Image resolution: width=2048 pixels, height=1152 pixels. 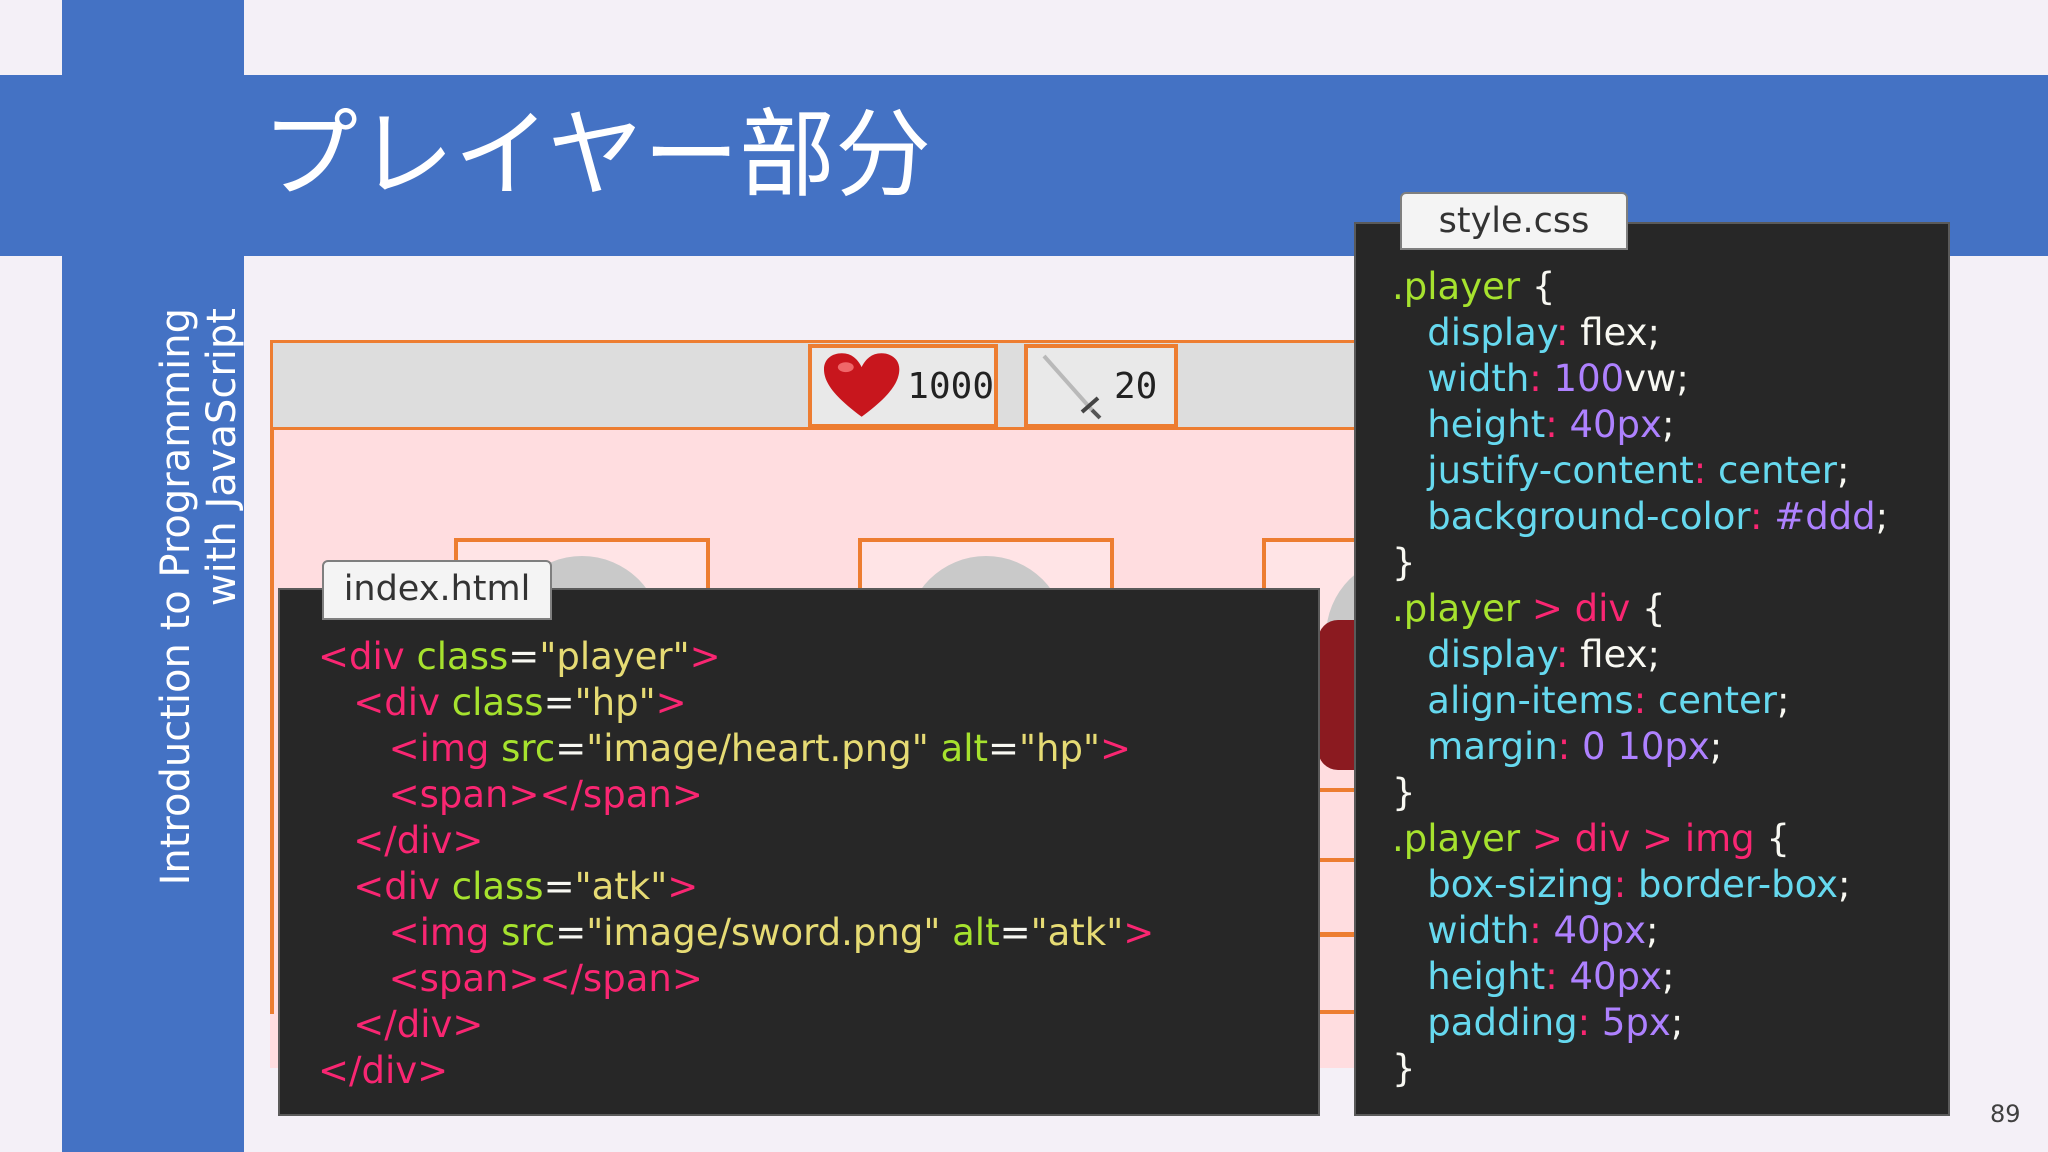 I want to click on css-code-line: align-items: center;, so click(x=1670, y=701).